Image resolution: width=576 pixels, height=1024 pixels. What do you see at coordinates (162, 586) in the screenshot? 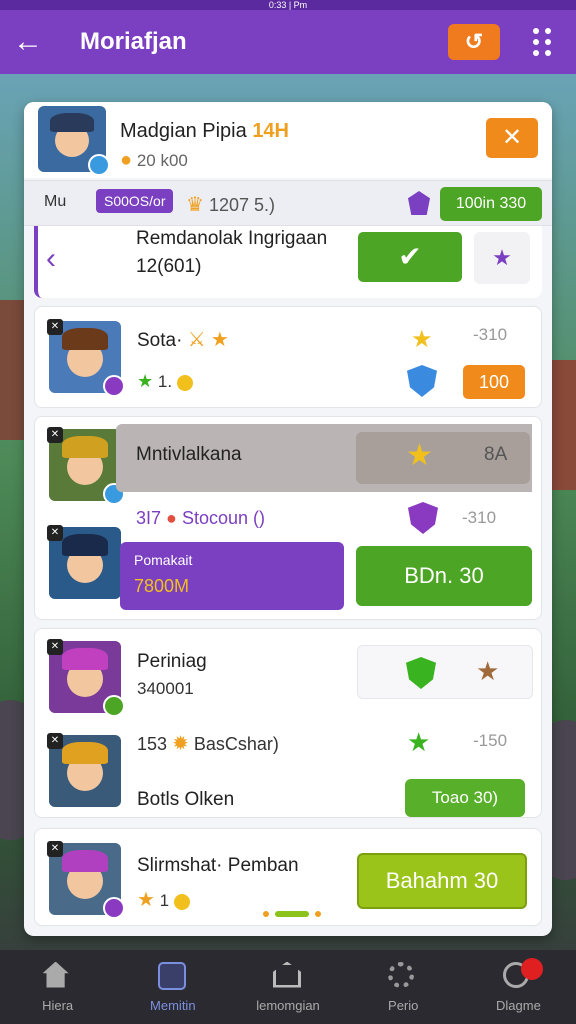
I see `purchase-amount: 7800M` at bounding box center [162, 586].